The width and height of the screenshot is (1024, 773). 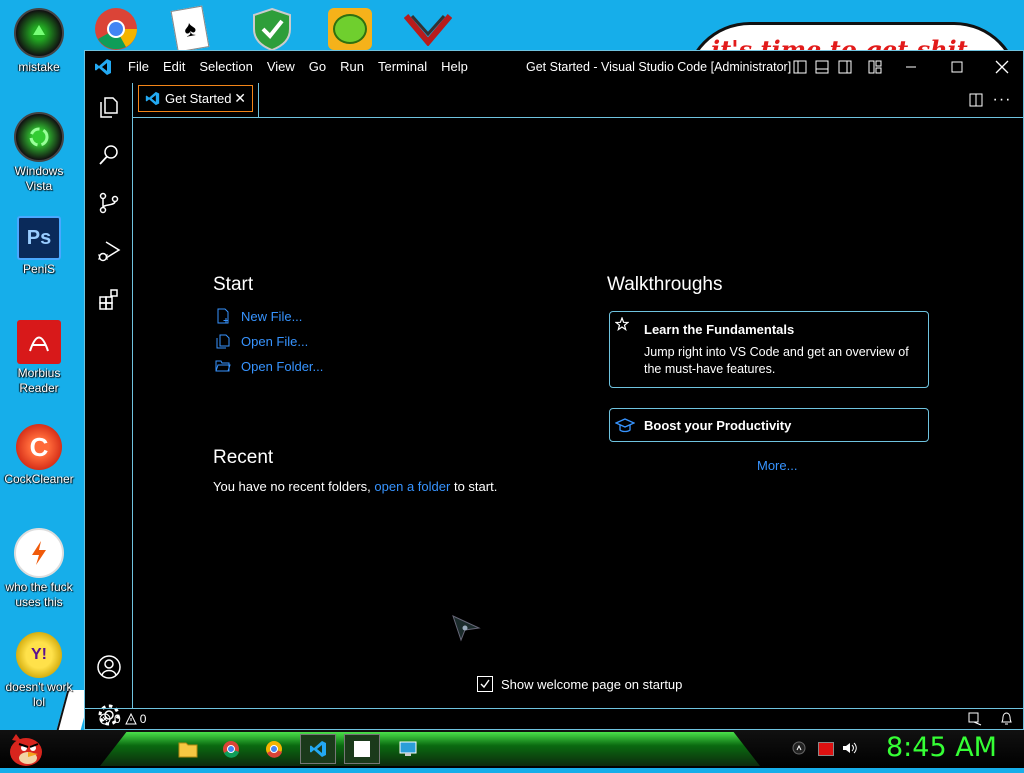 What do you see at coordinates (39, 137) in the screenshot?
I see `recycle-orb-icon` at bounding box center [39, 137].